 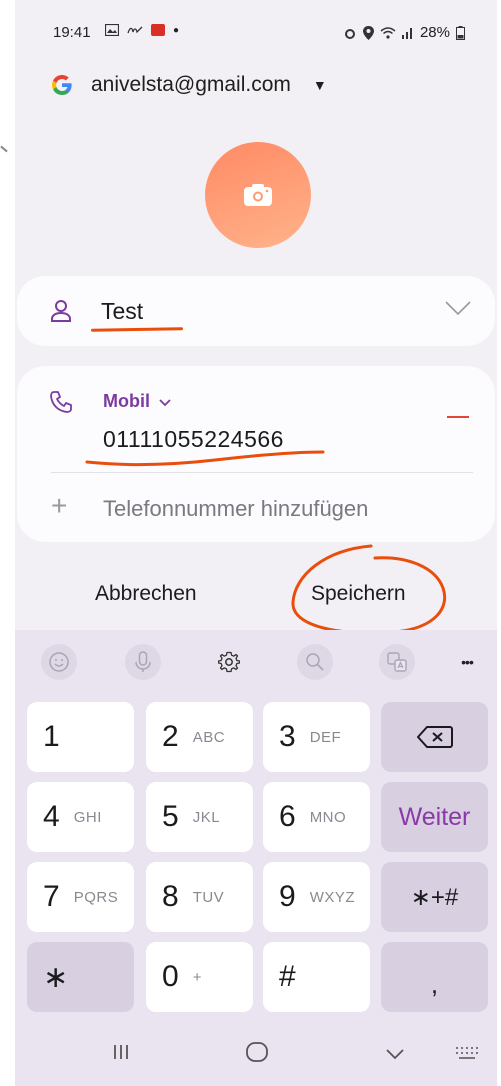 What do you see at coordinates (121, 1052) in the screenshot?
I see `recent-apps-icon` at bounding box center [121, 1052].